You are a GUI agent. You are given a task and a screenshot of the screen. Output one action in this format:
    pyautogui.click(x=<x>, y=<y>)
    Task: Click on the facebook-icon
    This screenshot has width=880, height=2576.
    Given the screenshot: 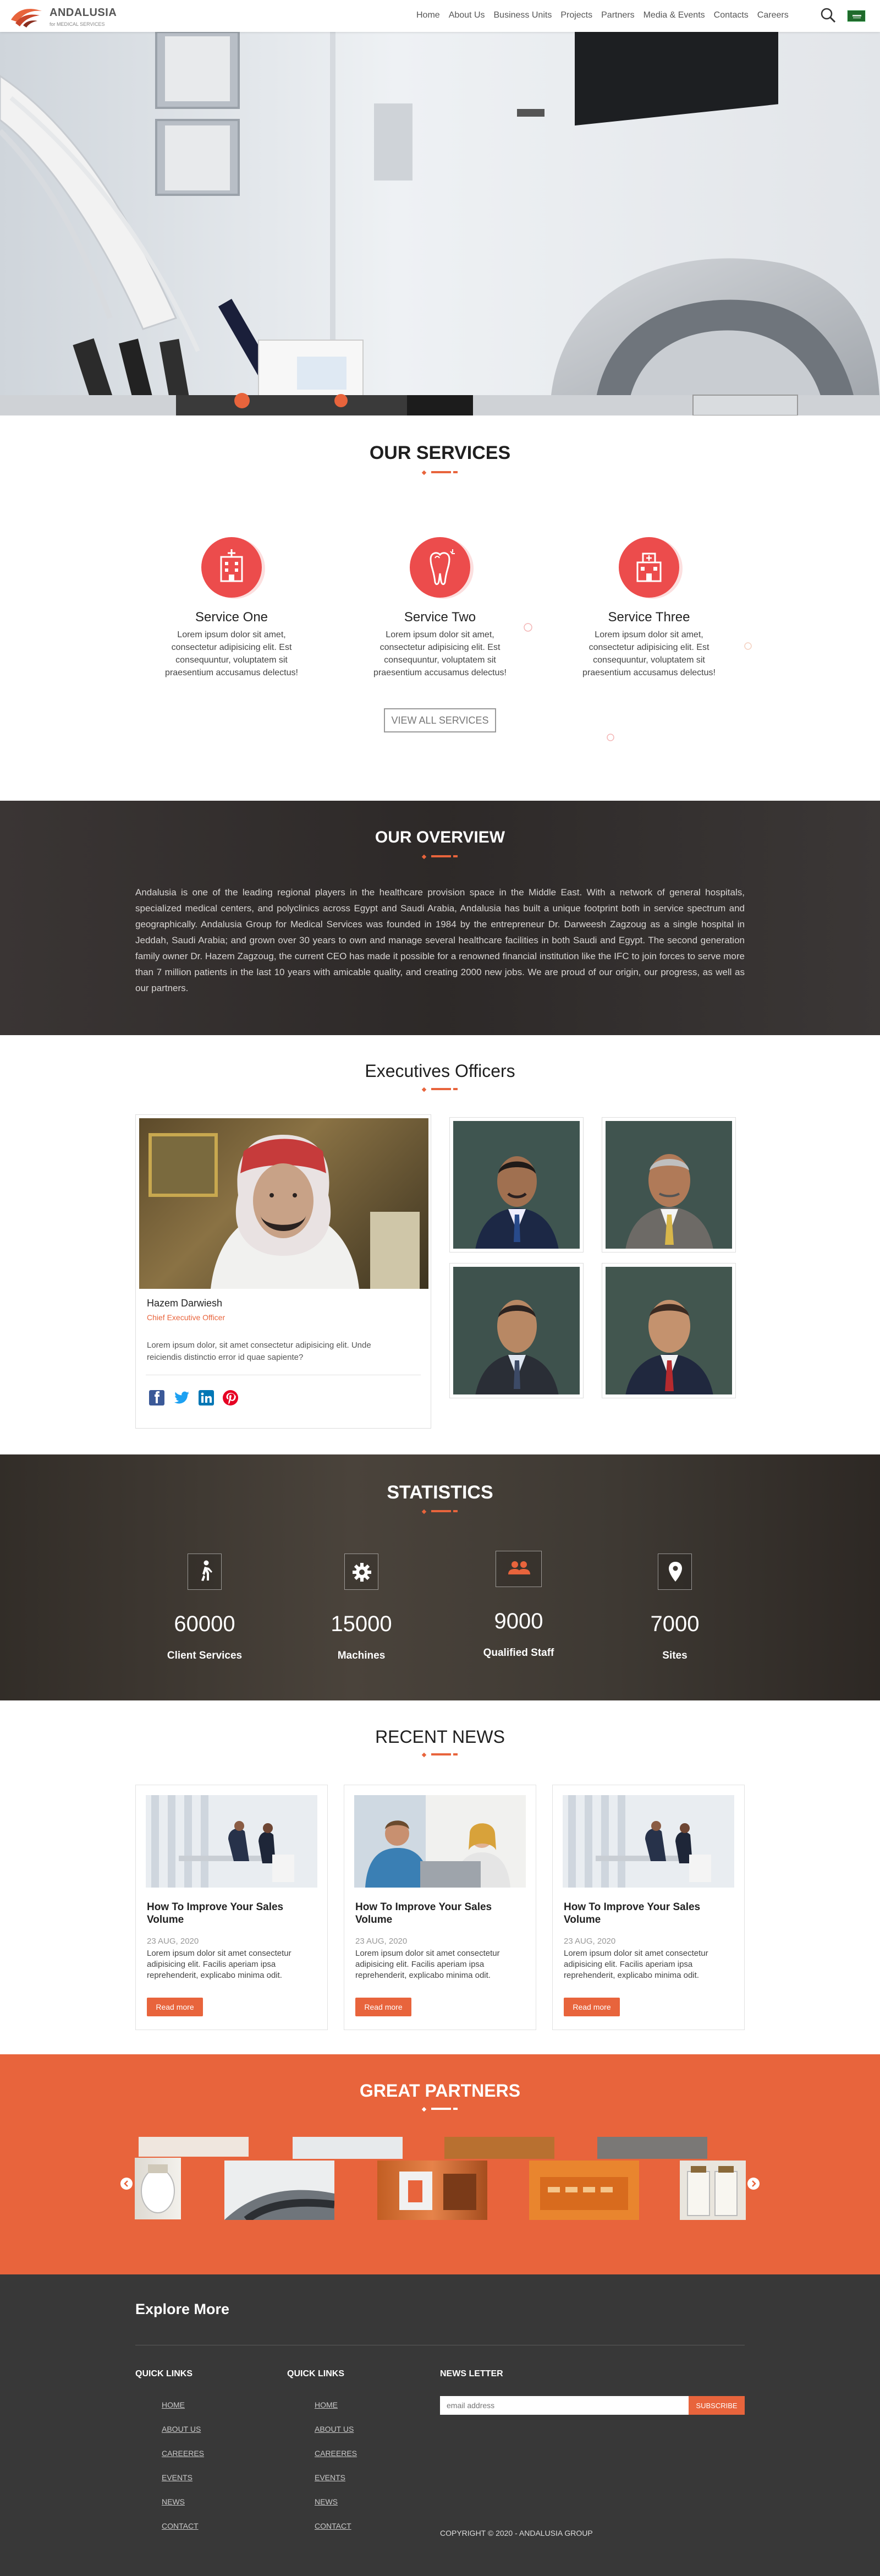 What is the action you would take?
    pyautogui.click(x=157, y=1397)
    